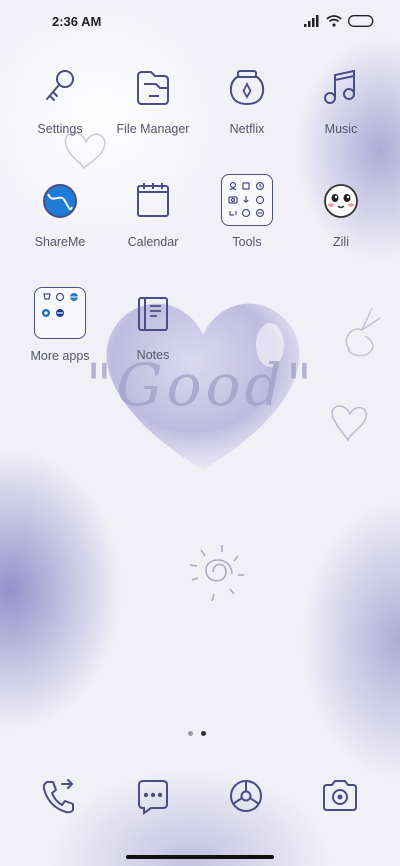 This screenshot has height=866, width=400. I want to click on signal-icon, so click(311, 21).